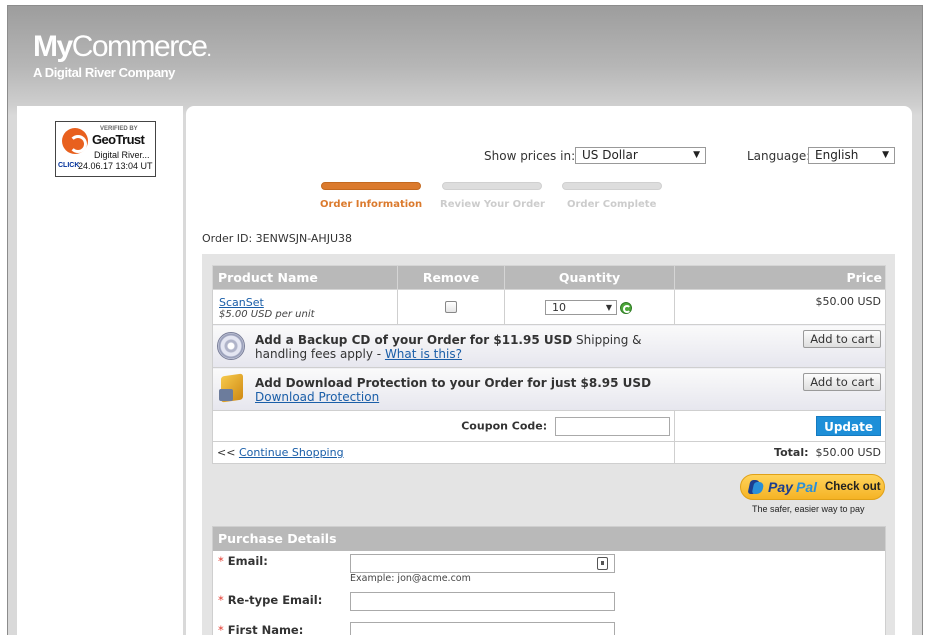 This screenshot has width=931, height=635. Describe the element at coordinates (243, 561) in the screenshot. I see `email-label: * Email:` at that location.